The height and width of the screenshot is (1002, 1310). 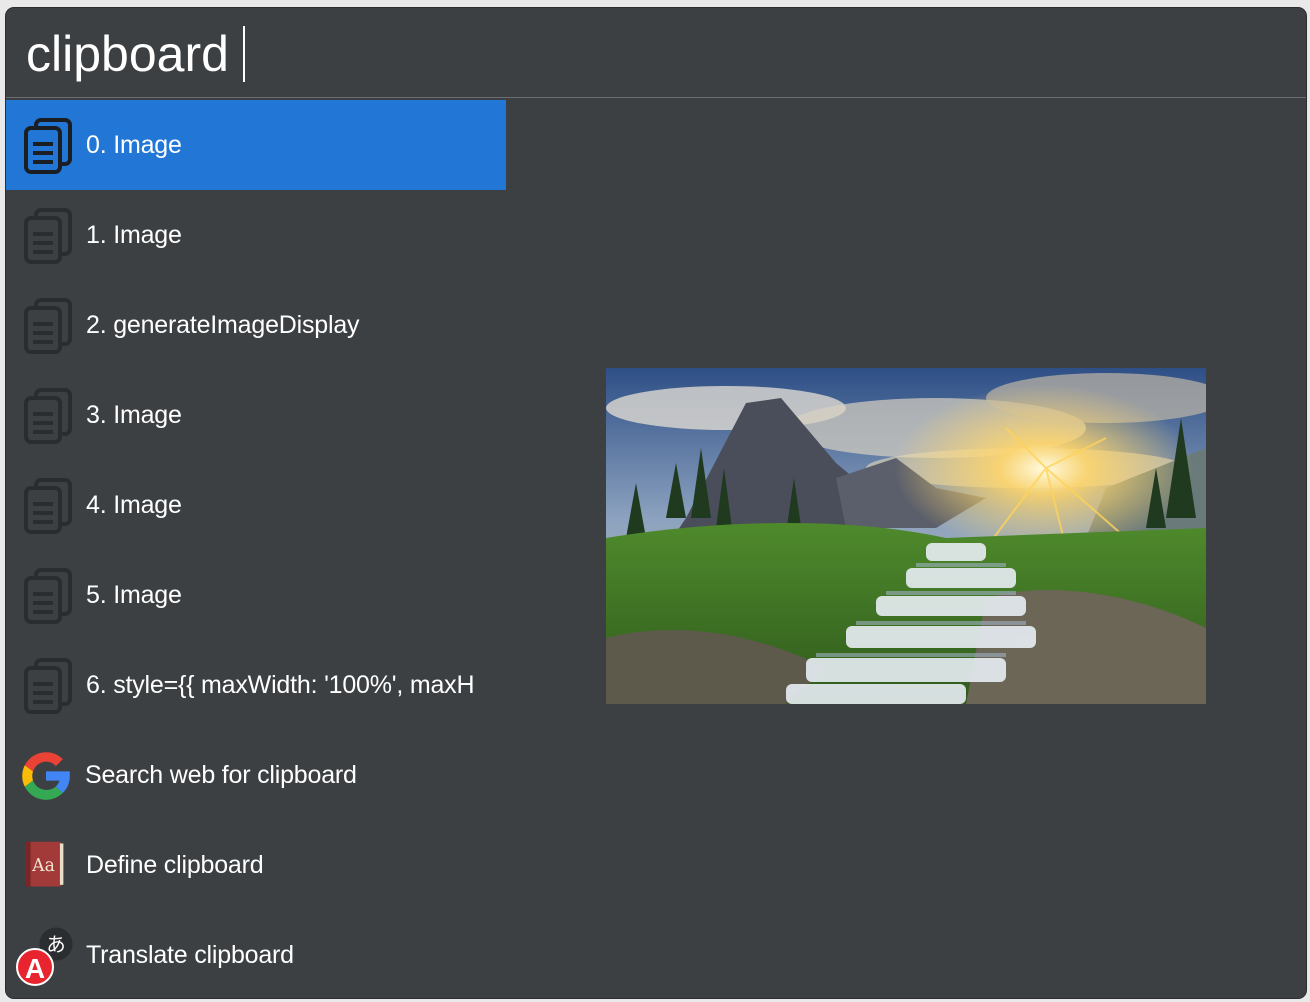 I want to click on result-item-2: 2. generateImageDisplay, so click(x=256, y=325).